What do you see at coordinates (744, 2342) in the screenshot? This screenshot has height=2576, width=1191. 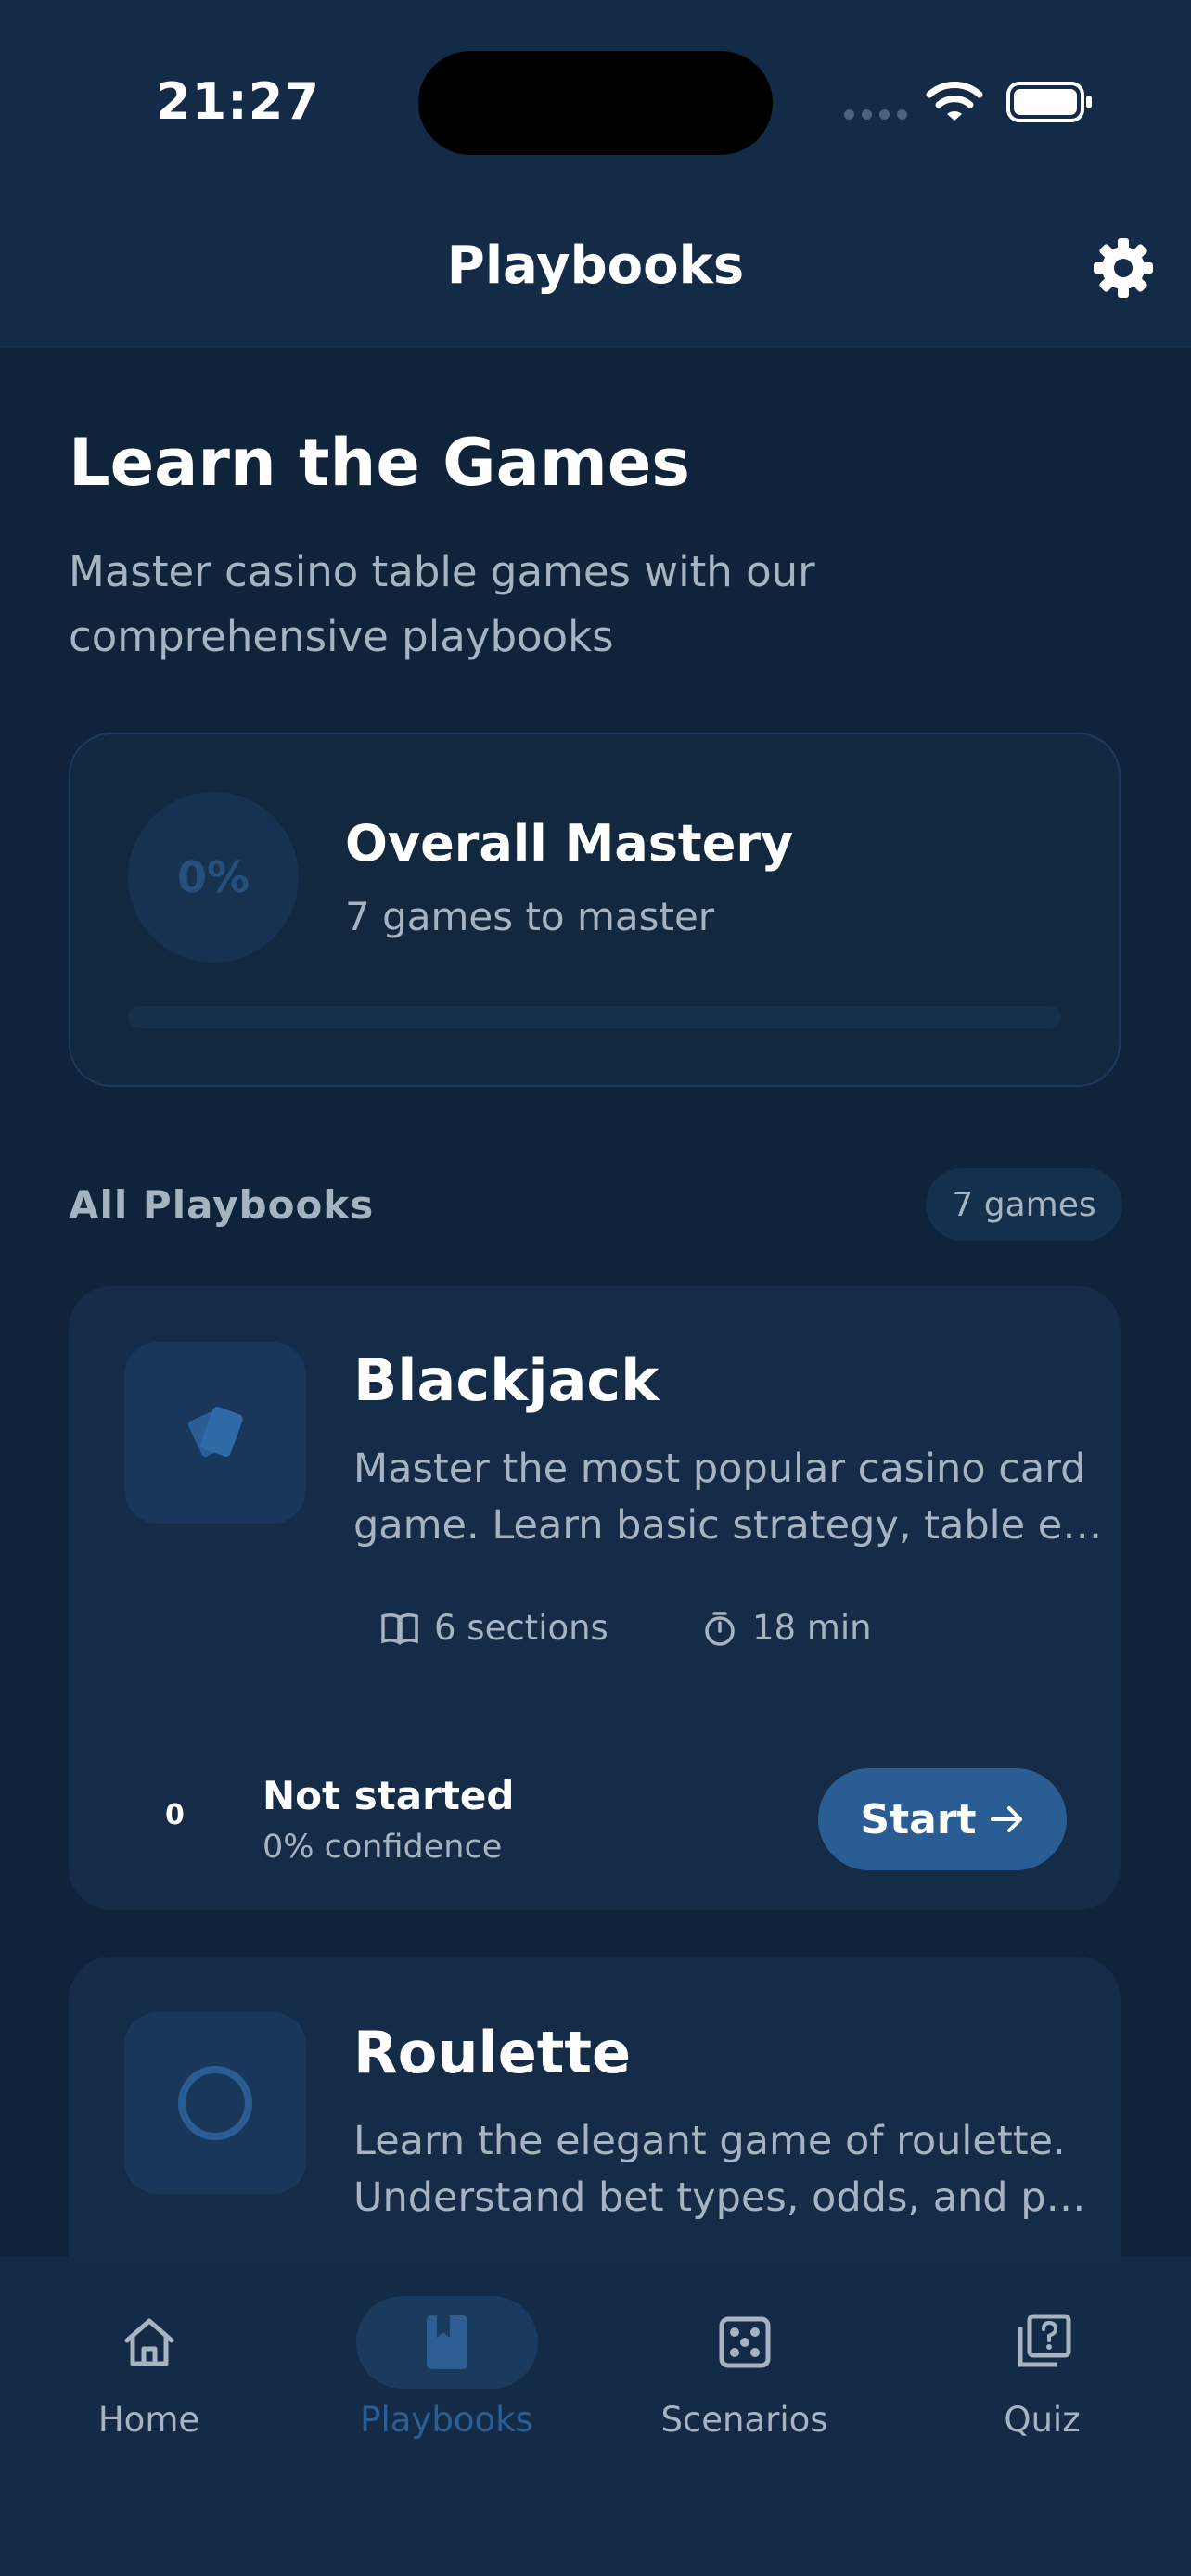 I see `dice-icon` at bounding box center [744, 2342].